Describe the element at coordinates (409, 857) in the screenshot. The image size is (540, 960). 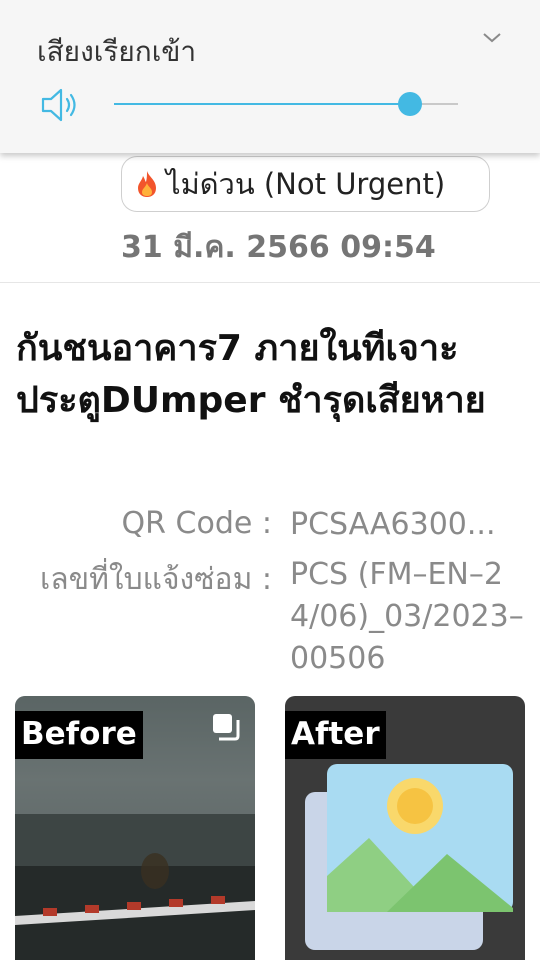
I see `image-placeholder-icon` at that location.